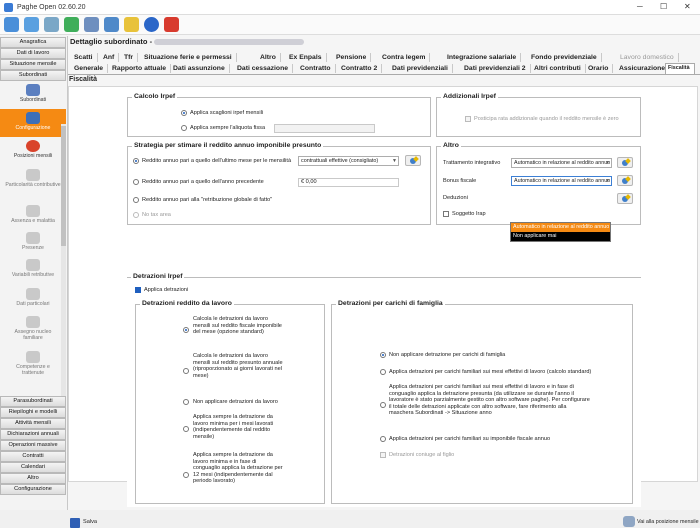 The height and width of the screenshot is (528, 700). Describe the element at coordinates (33, 241) in the screenshot. I see `sidebar-item-presenze: Presenze` at that location.